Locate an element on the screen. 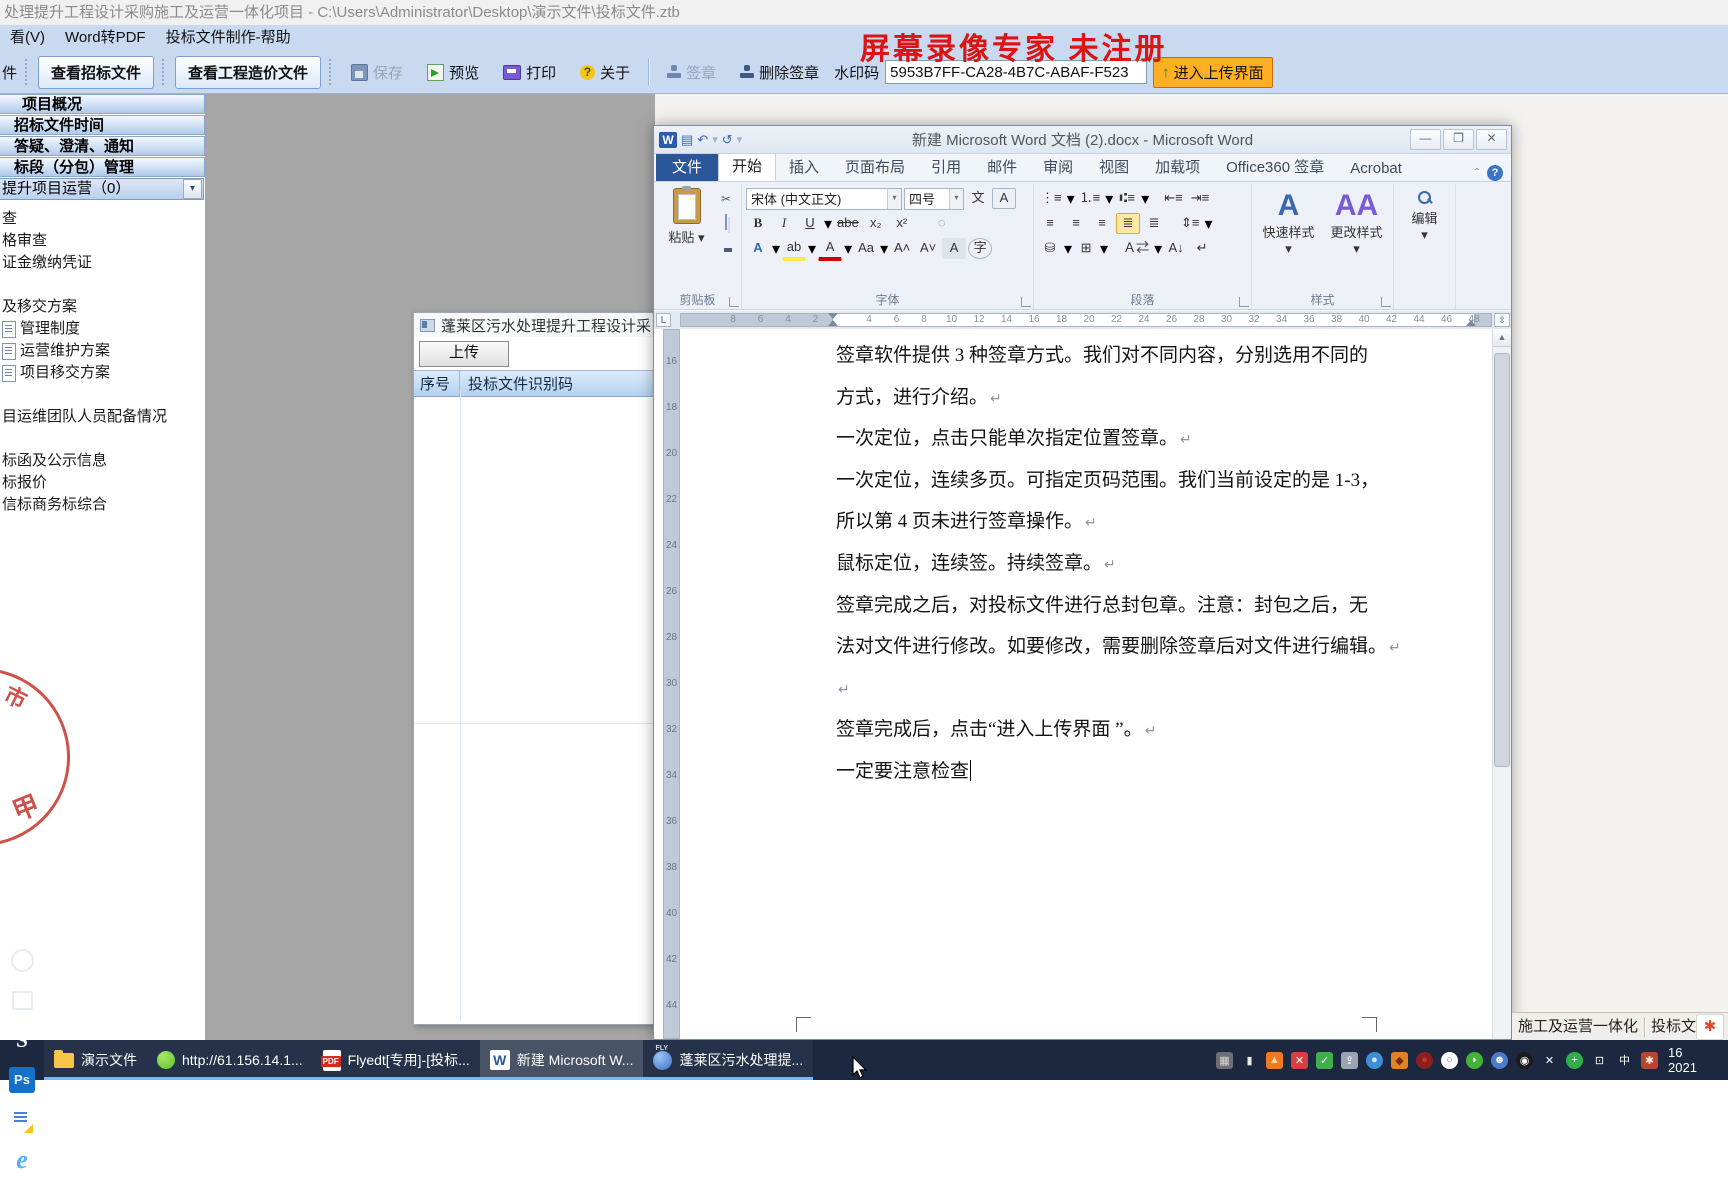 The image size is (1728, 1180). close-button: ✕ is located at coordinates (1491, 139).